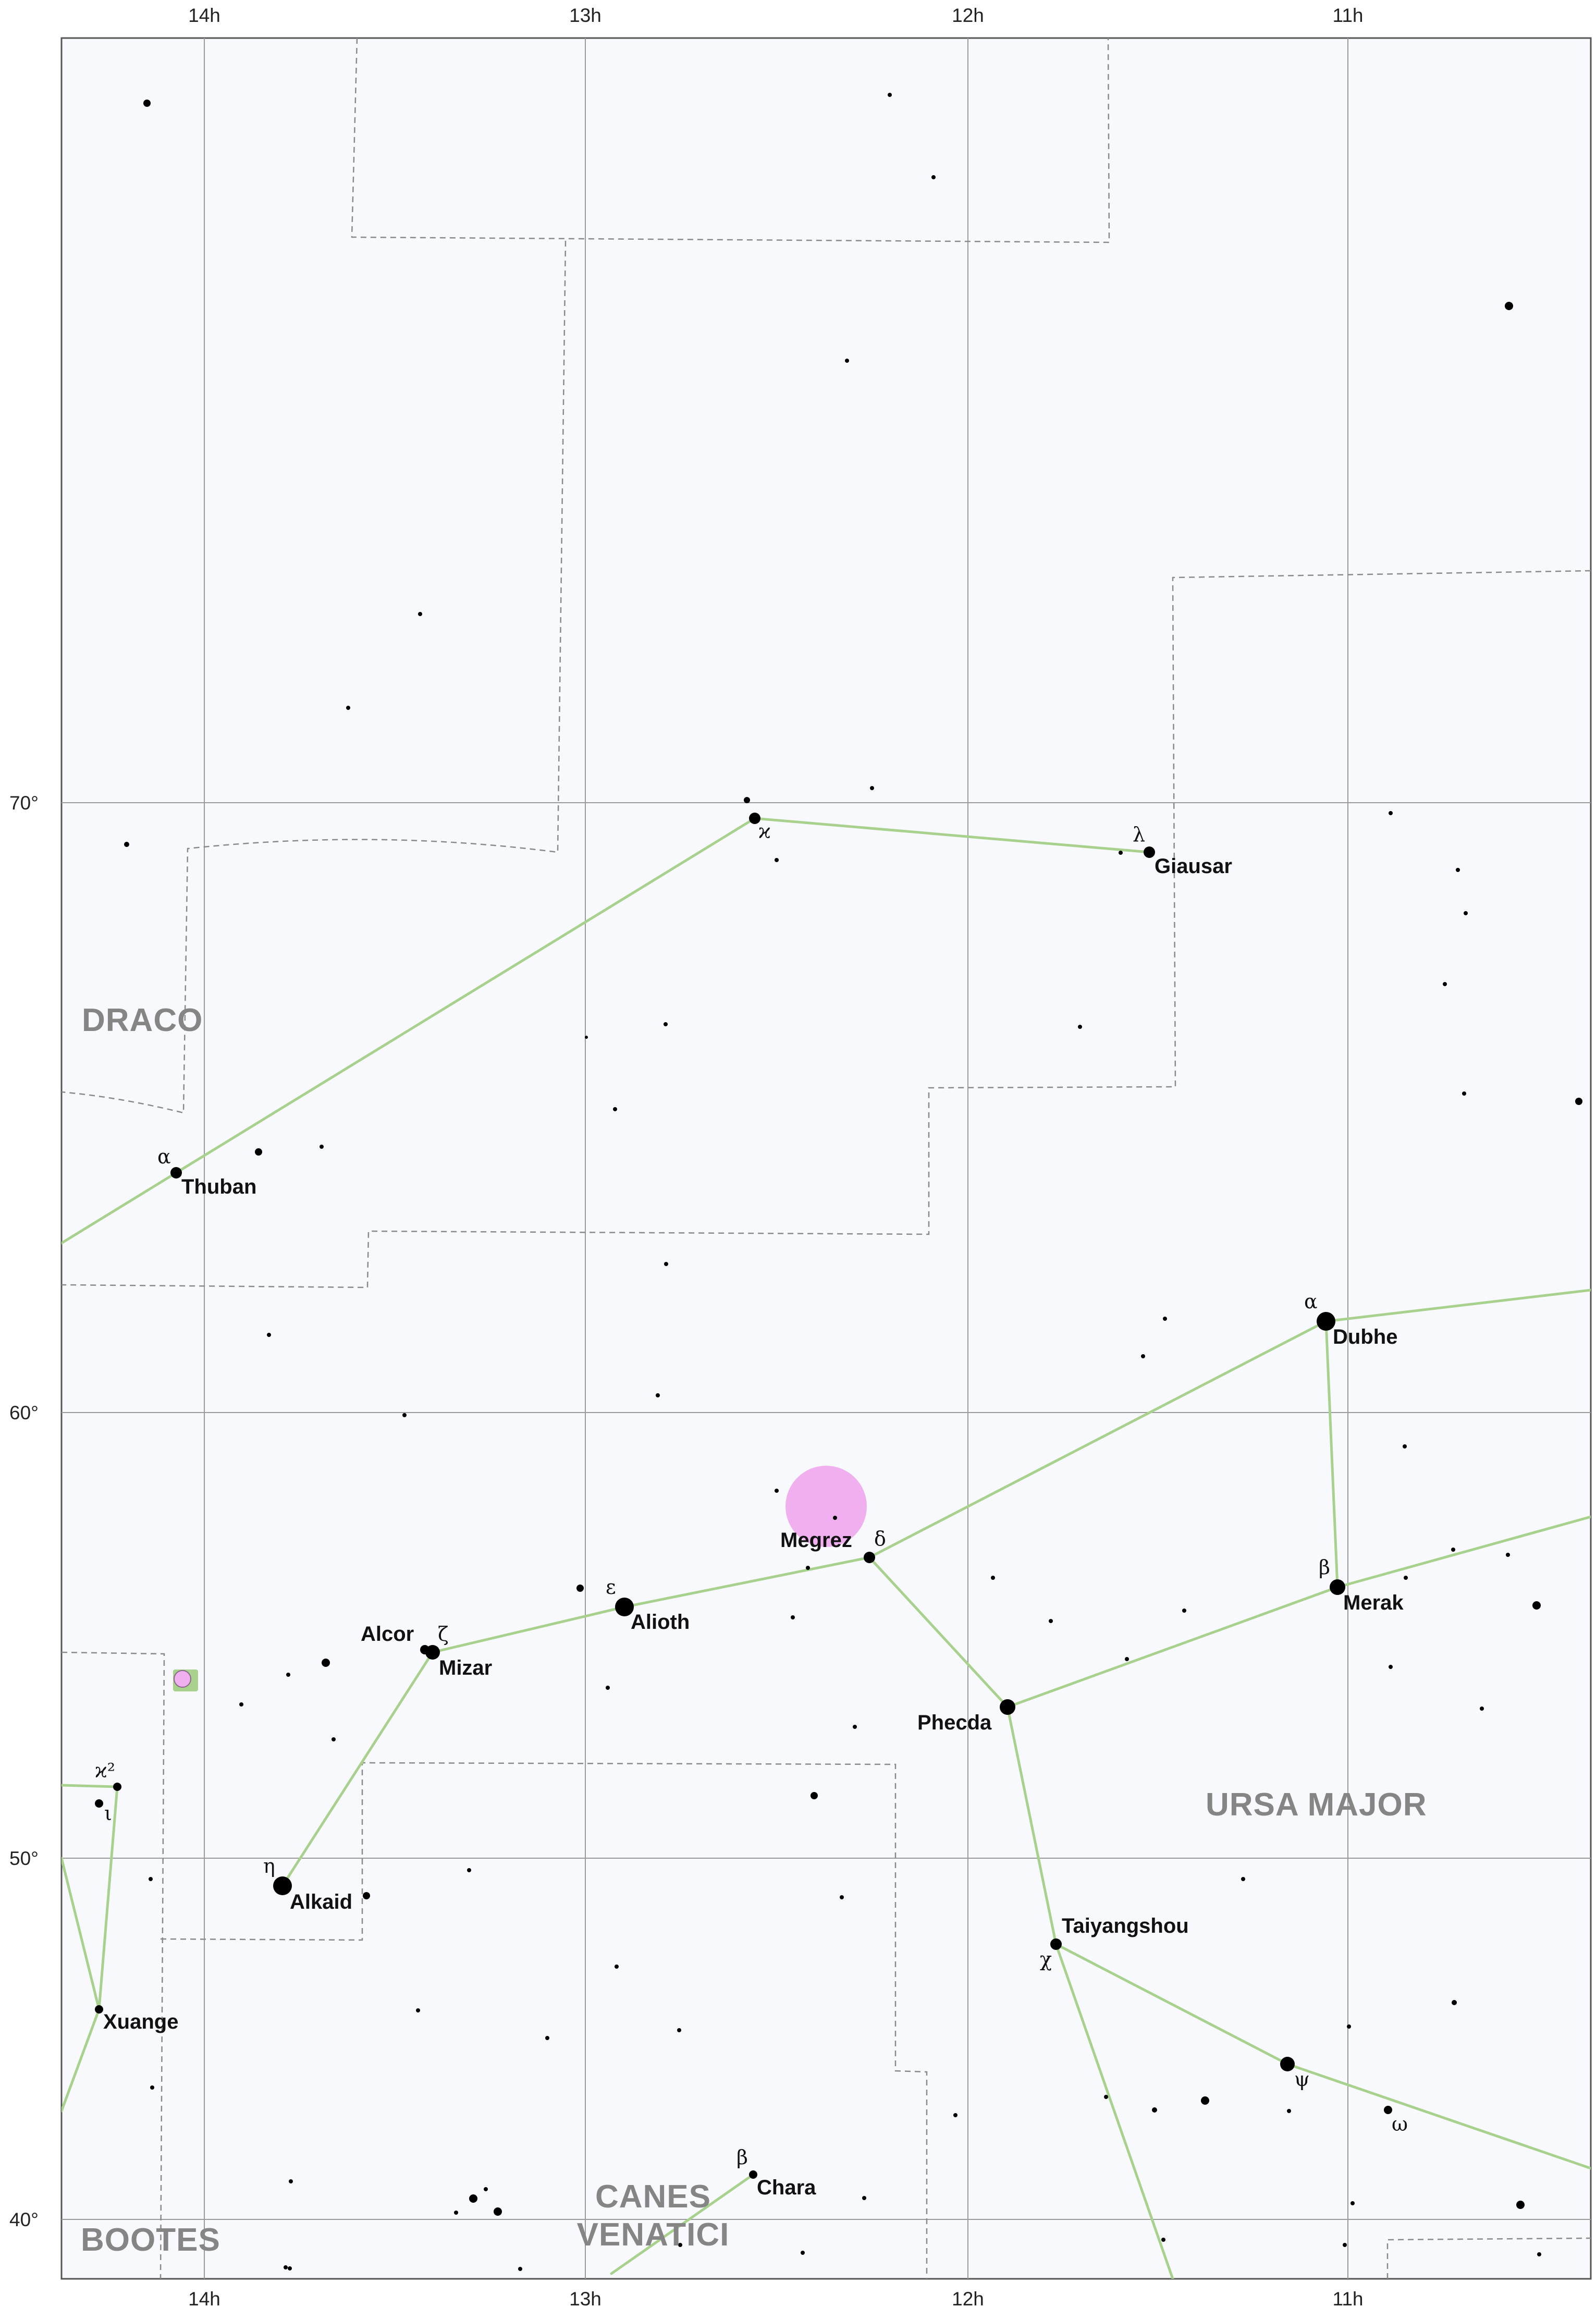  Describe the element at coordinates (1324, 1567) in the screenshot. I see `greek-merak: β` at that location.